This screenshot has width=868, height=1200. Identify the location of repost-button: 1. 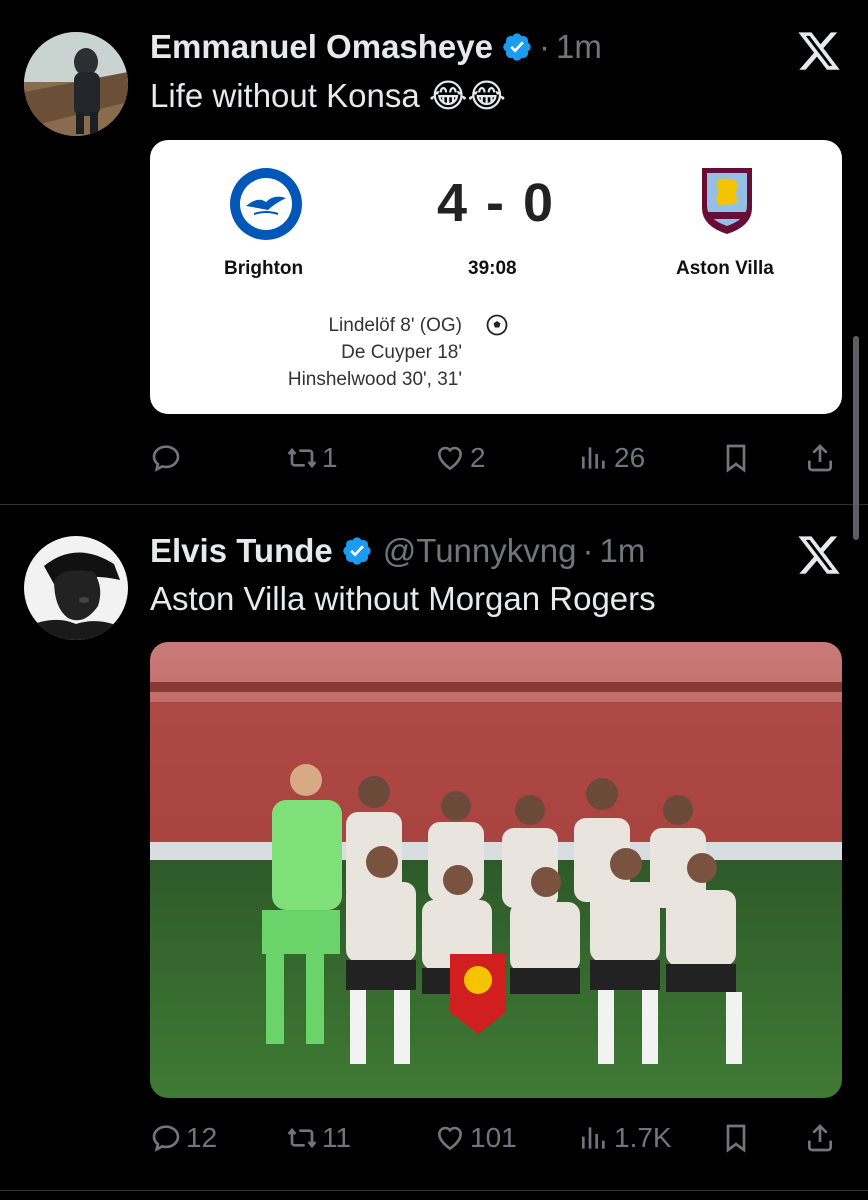
(312, 458).